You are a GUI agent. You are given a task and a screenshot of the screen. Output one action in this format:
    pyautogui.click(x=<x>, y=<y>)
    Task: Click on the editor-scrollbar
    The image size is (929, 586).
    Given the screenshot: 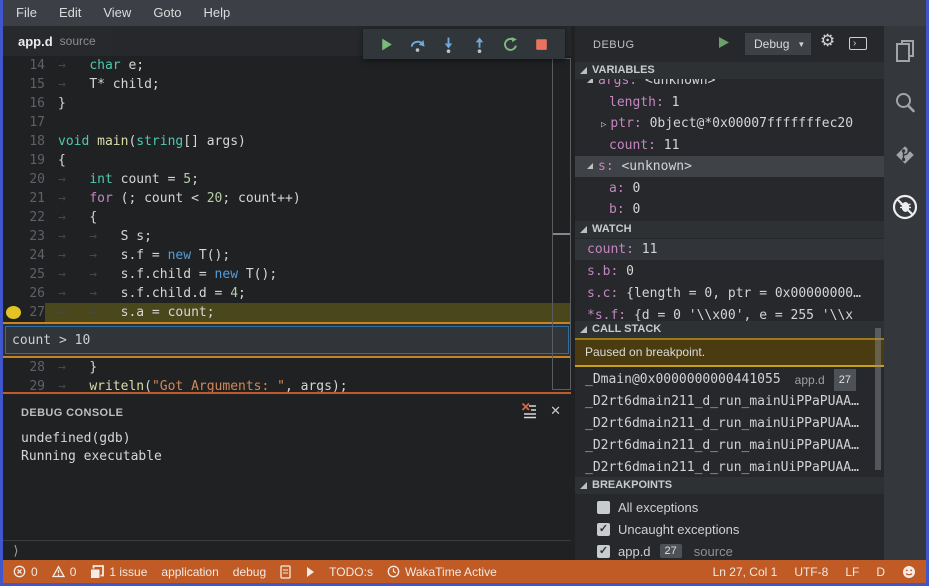 What is the action you would take?
    pyautogui.click(x=561, y=224)
    